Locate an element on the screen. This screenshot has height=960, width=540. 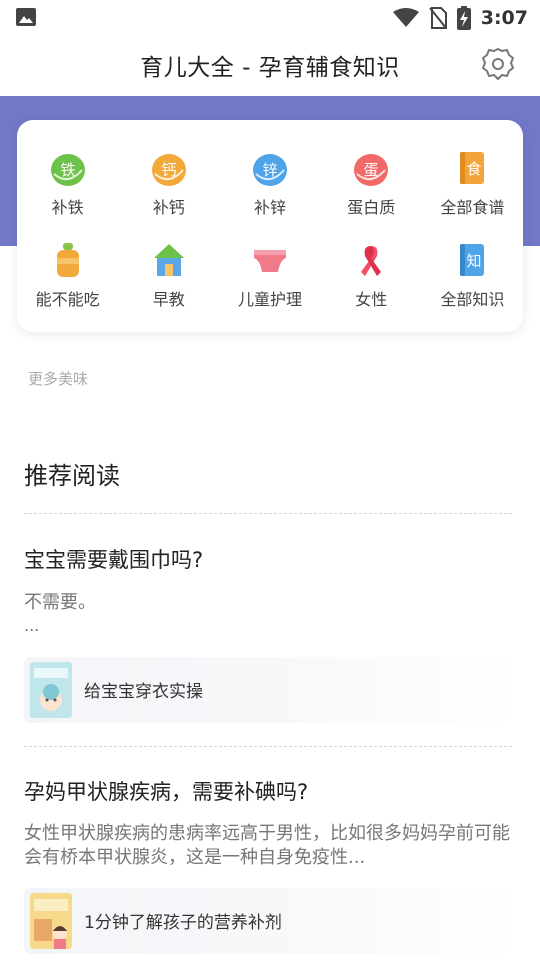
protein-glyph: 蛋 is located at coordinates (371, 170).